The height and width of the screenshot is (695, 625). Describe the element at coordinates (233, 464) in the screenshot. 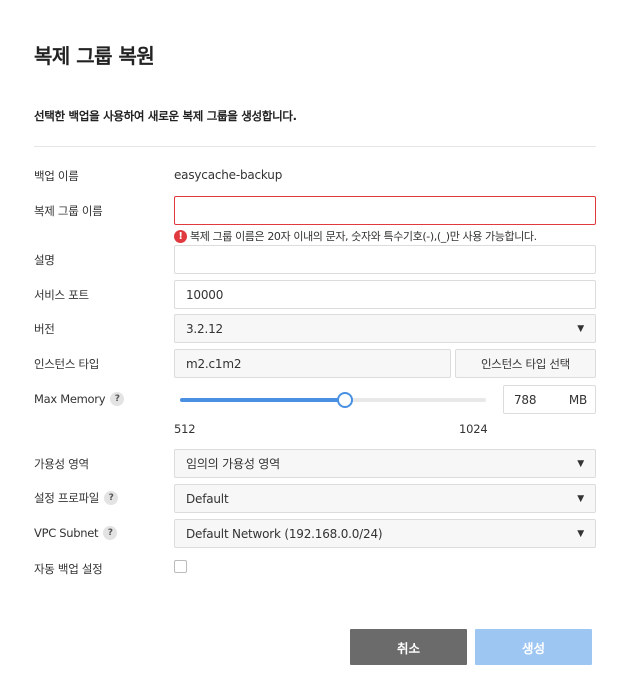

I see `availability-zone-value: 임의의 가용성 영역` at that location.